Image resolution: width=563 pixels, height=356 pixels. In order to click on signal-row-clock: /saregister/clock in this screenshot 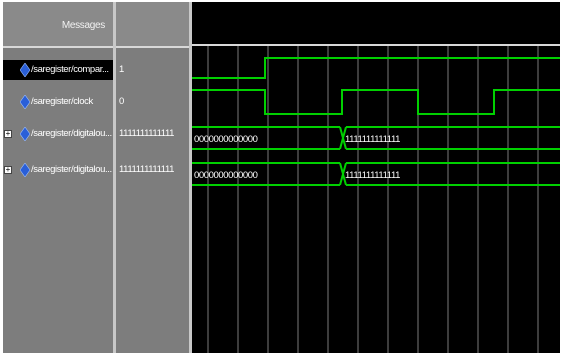, I will do `click(58, 102)`.